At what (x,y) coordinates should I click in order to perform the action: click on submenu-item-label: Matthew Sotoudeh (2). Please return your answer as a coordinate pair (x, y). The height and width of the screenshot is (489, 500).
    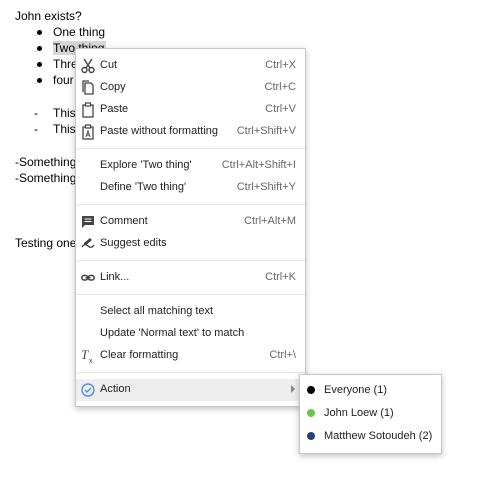
    Looking at the image, I should click on (378, 436).